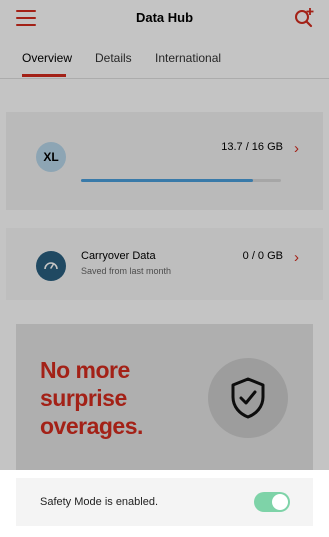  I want to click on safety-mode-label: Safety Mode is enabled., so click(99, 502).